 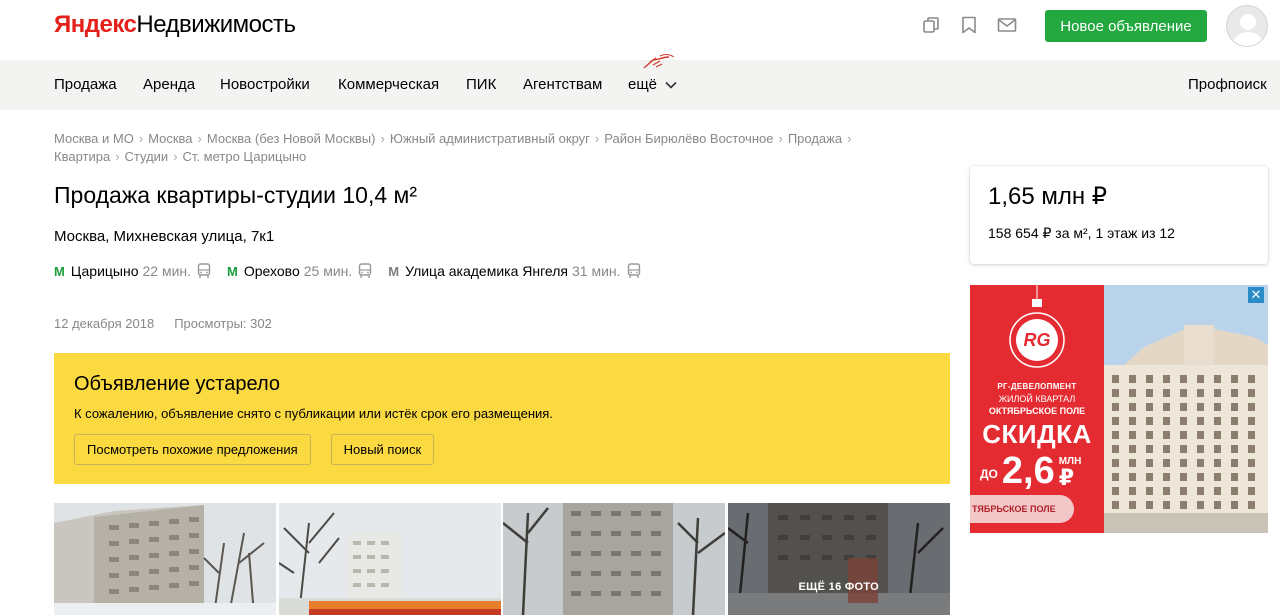 What do you see at coordinates (1066, 477) in the screenshot?
I see `ad-unit-bottom: ₽` at bounding box center [1066, 477].